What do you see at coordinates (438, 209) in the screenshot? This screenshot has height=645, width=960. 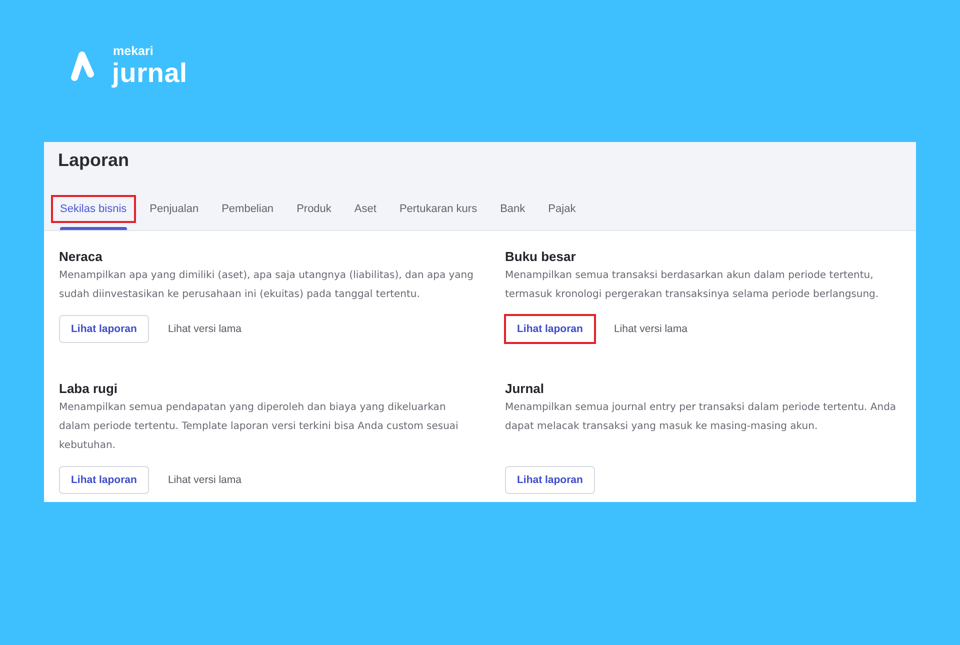 I see `tab: Pertukaran kurs` at bounding box center [438, 209].